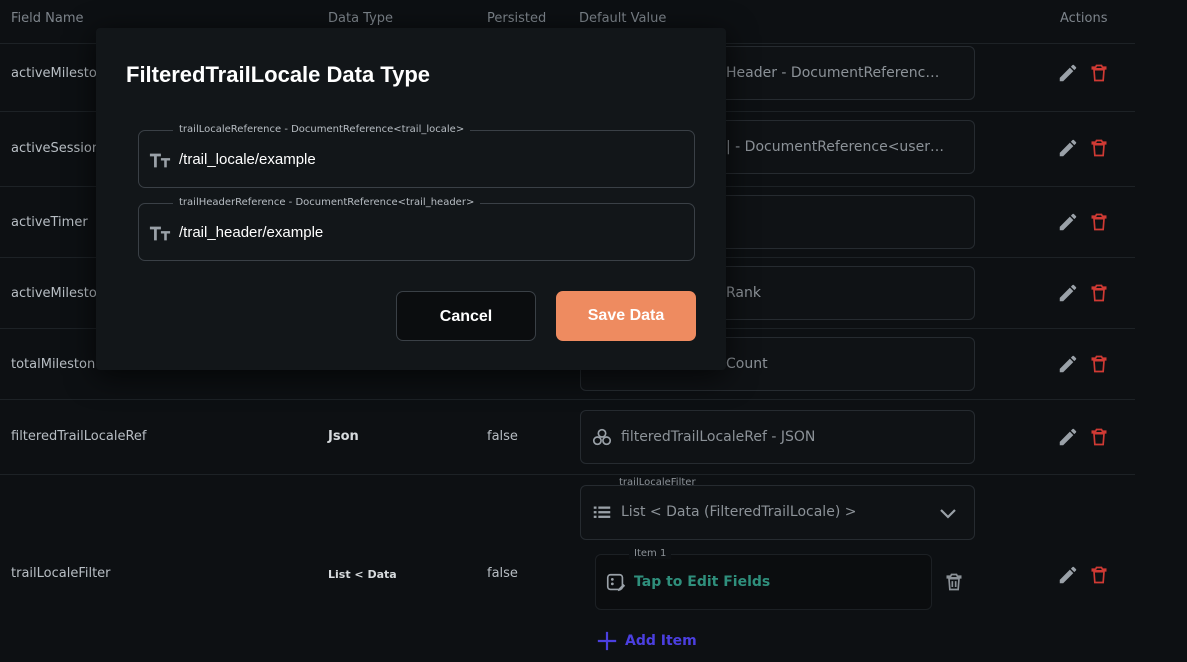 The width and height of the screenshot is (1187, 662). Describe the element at coordinates (616, 582) in the screenshot. I see `edit-fields-icon` at that location.